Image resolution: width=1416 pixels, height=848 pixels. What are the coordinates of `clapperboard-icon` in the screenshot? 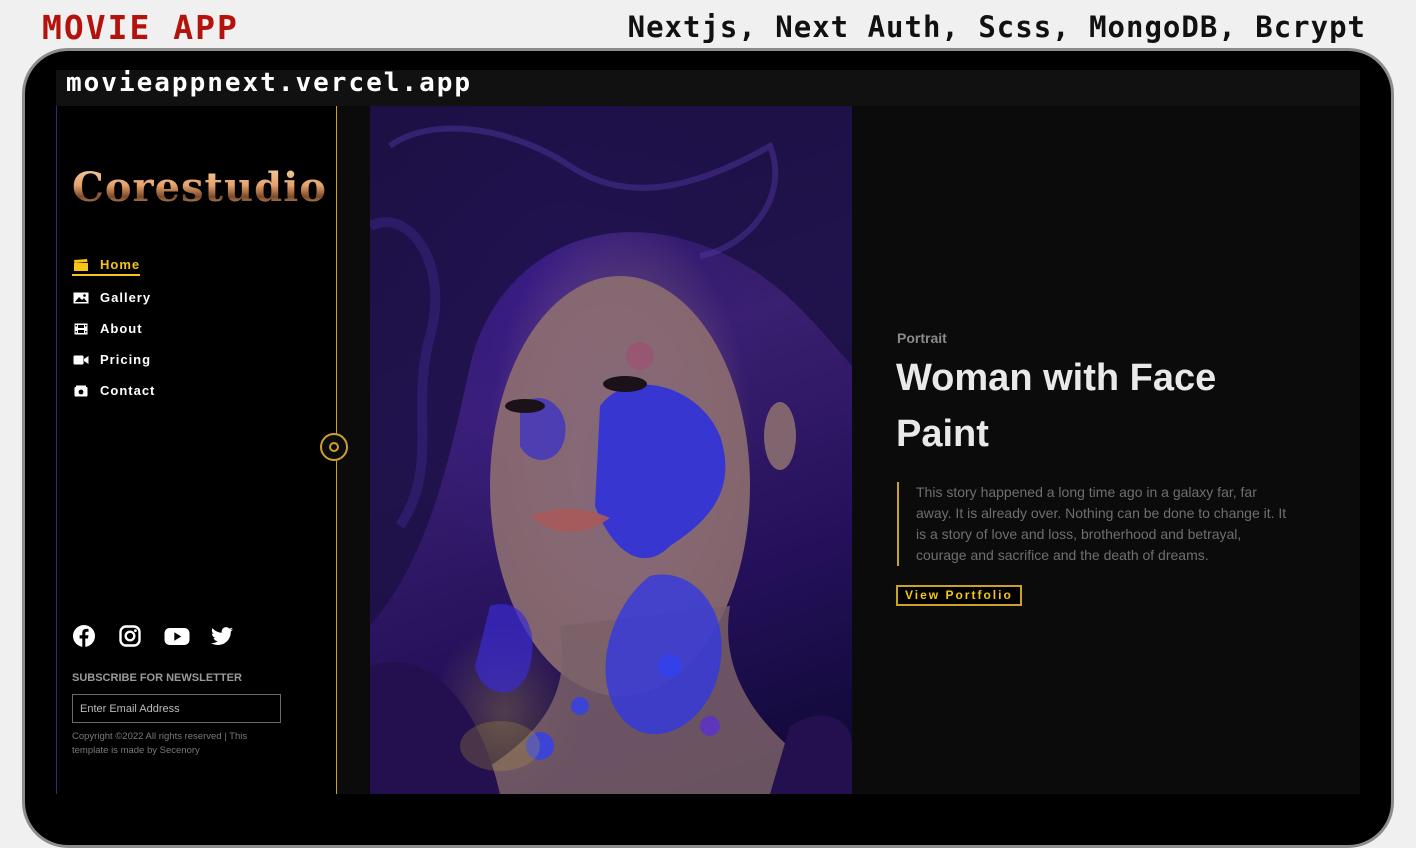 It's located at (81, 264).